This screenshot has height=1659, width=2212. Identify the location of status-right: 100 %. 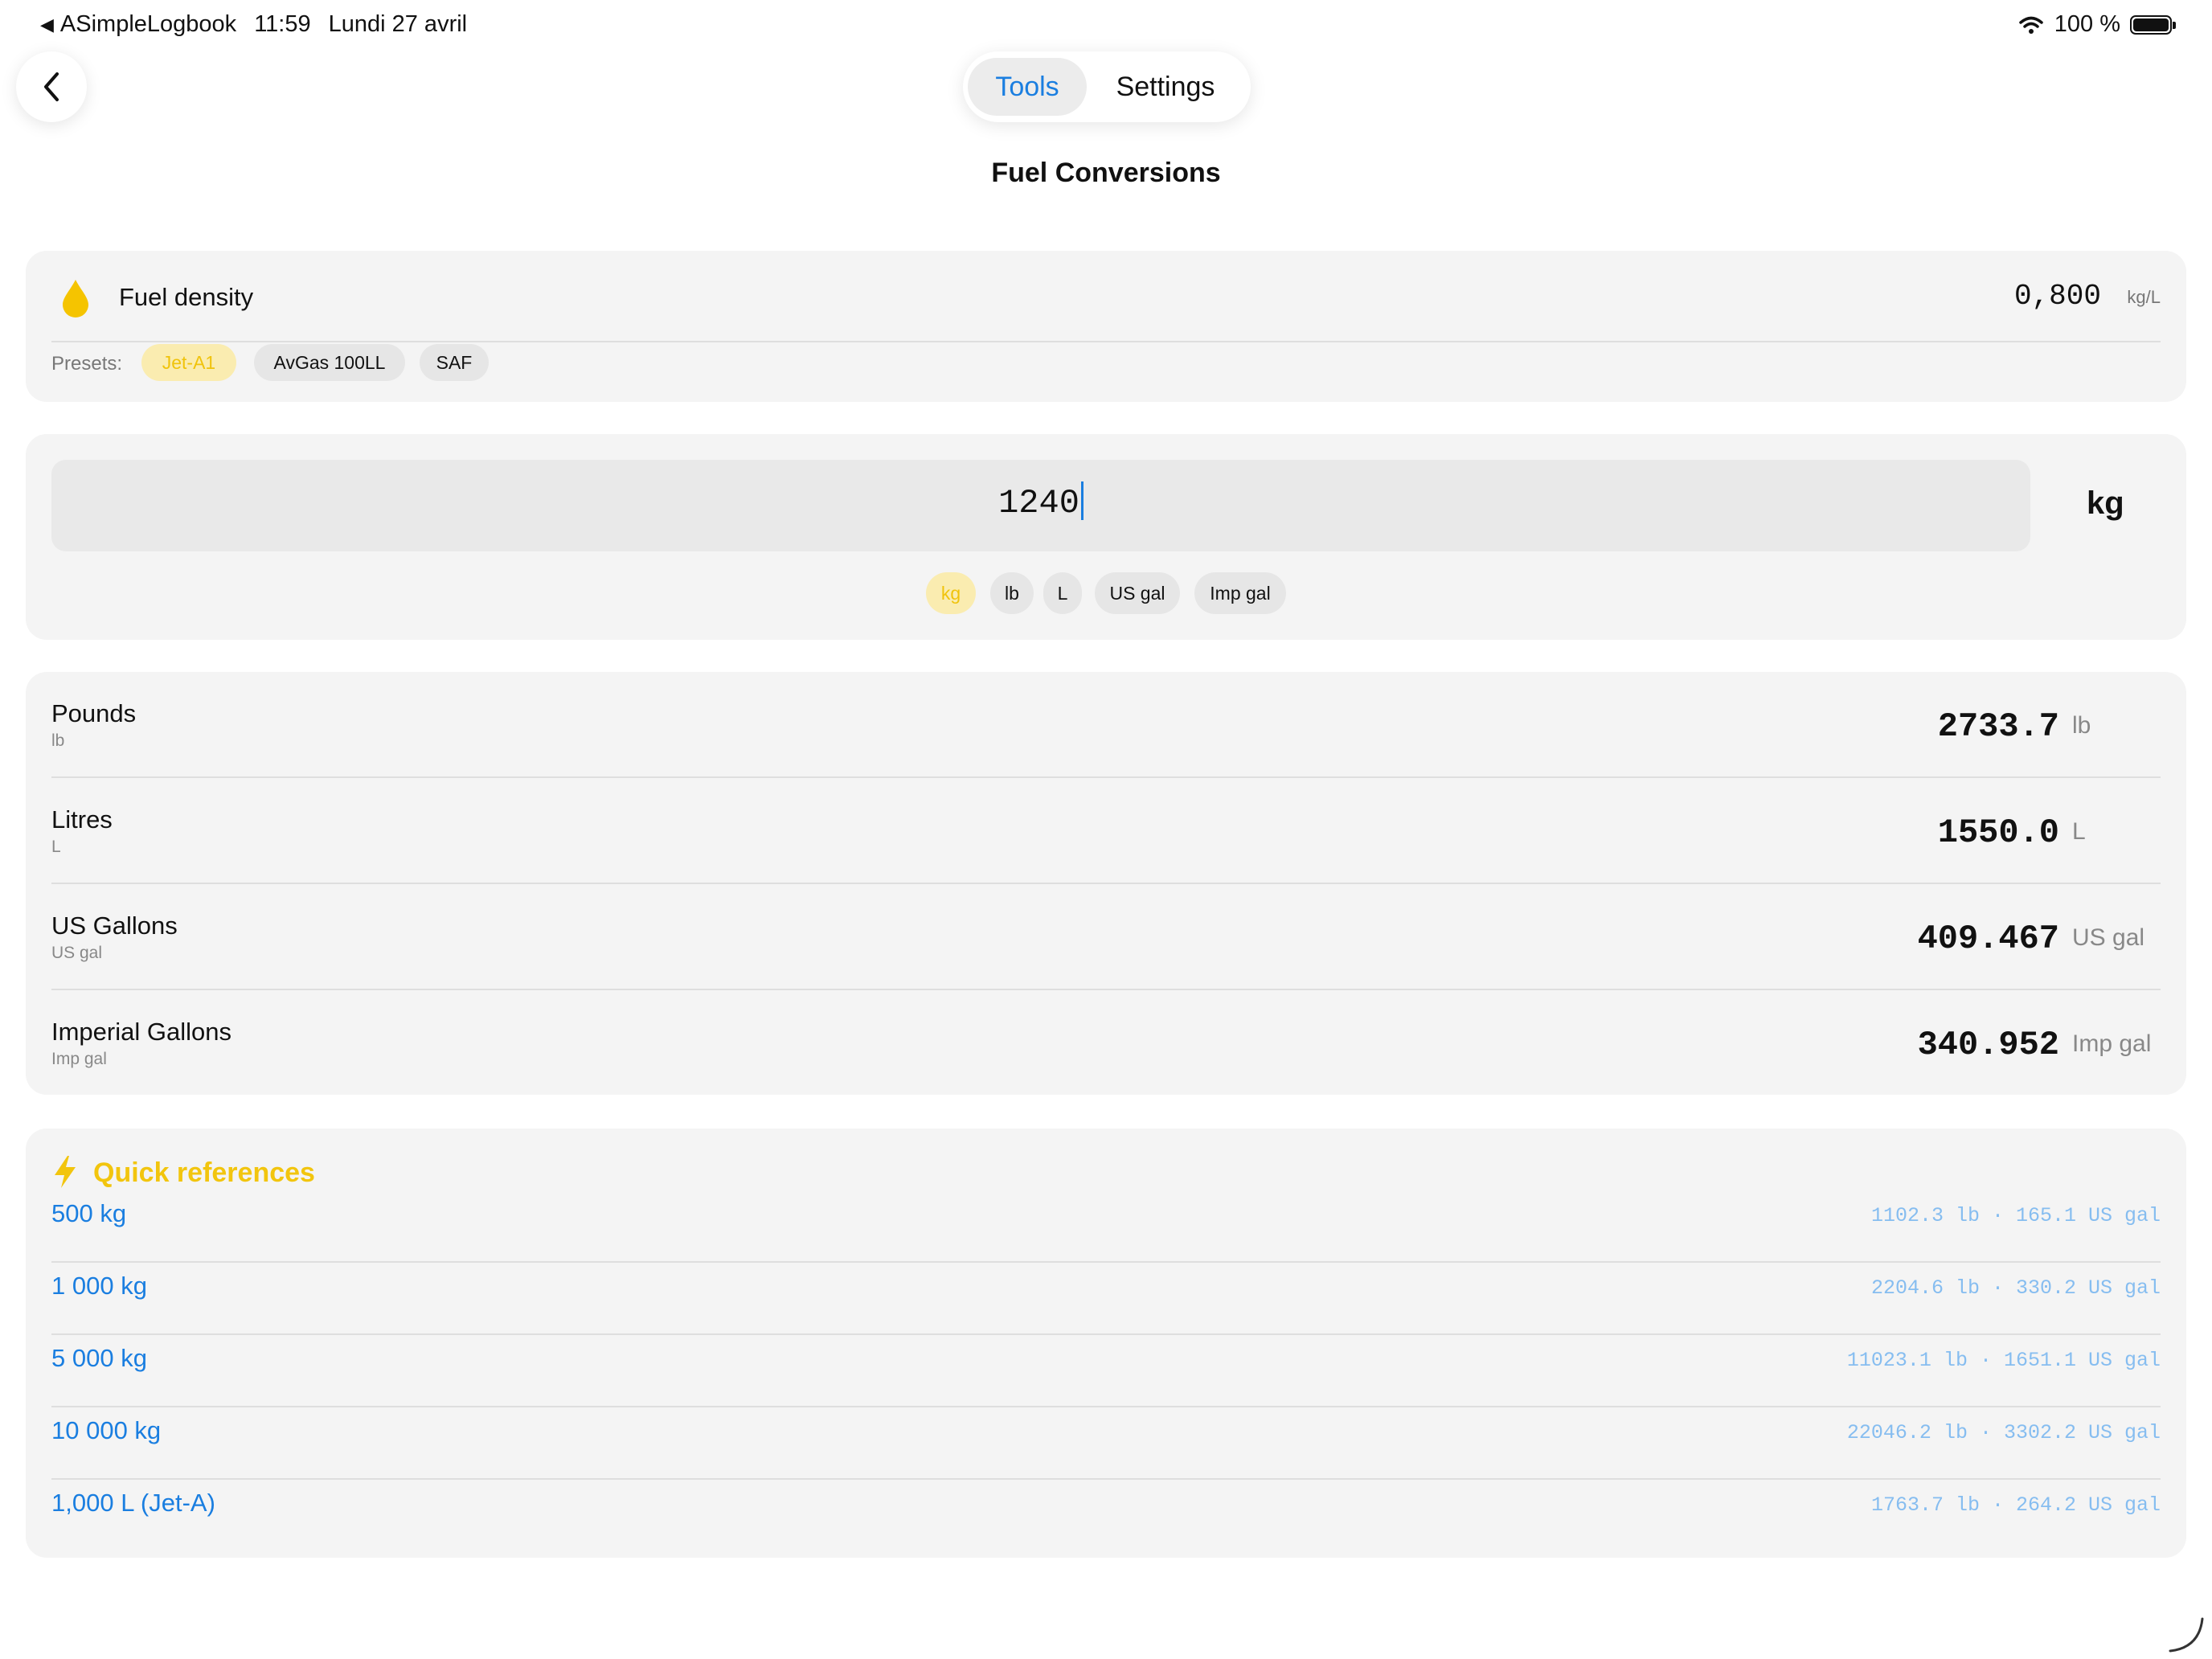
(2097, 24).